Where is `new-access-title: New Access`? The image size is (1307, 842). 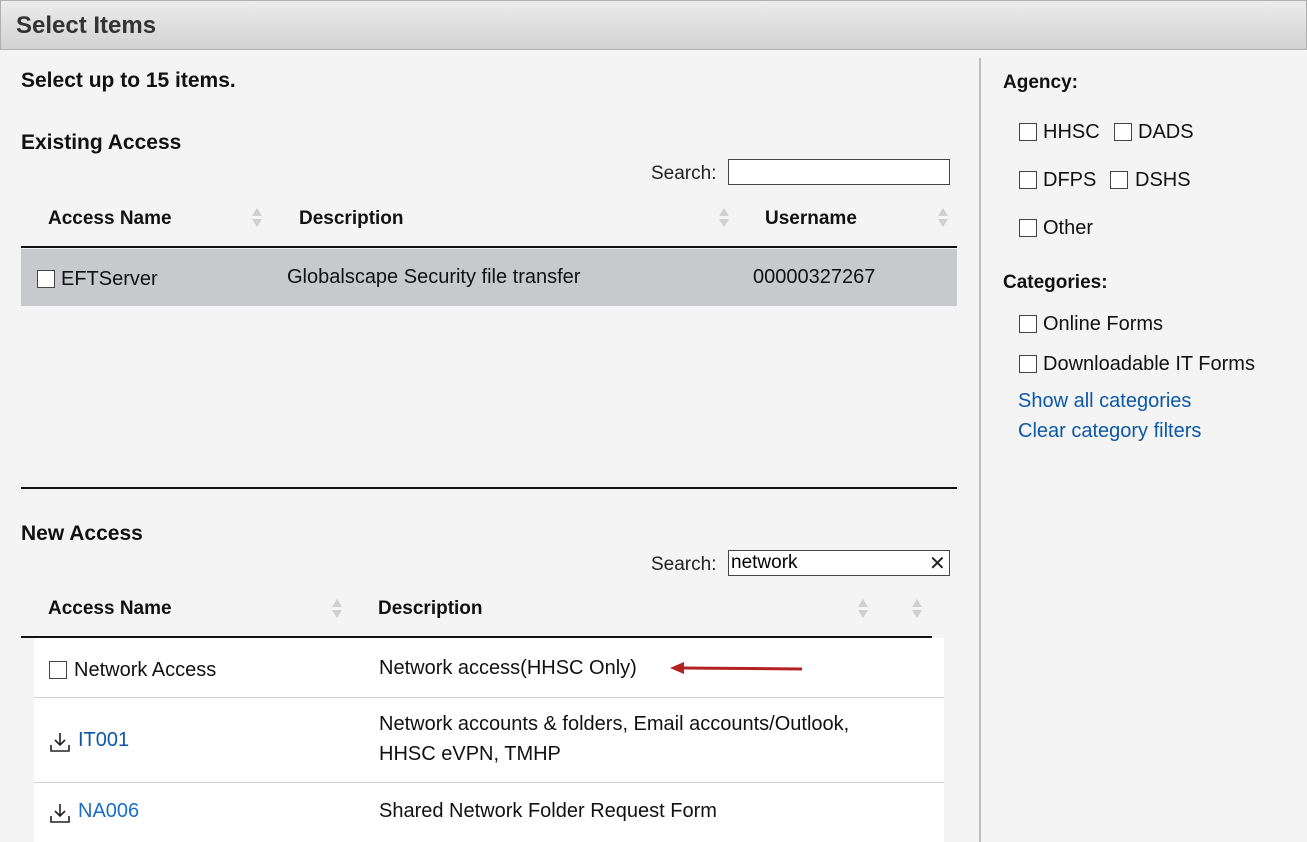 new-access-title: New Access is located at coordinates (82, 533).